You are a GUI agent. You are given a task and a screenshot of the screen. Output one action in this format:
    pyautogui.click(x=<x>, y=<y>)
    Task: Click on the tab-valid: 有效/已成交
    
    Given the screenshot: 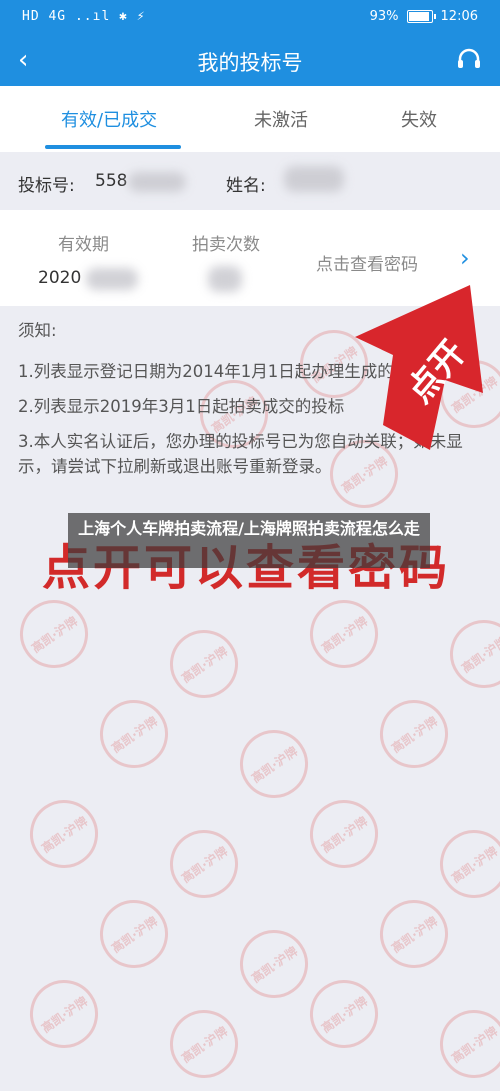 What is the action you would take?
    pyautogui.click(x=109, y=119)
    